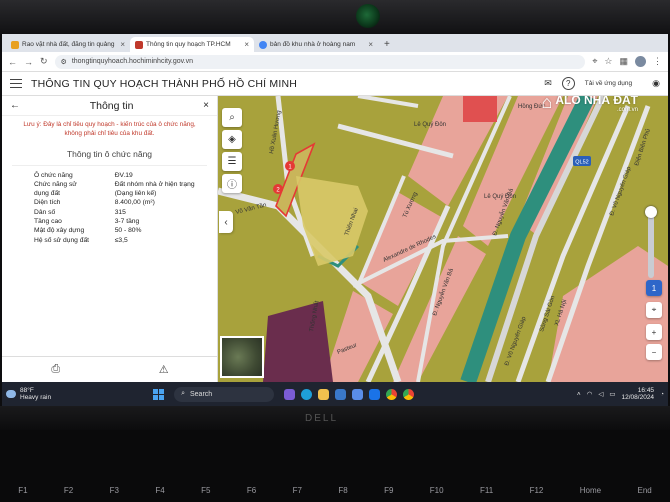 This screenshot has width=670, height=502. Describe the element at coordinates (581, 163) in the screenshot. I see `route-badge-ql52: QL52` at that location.